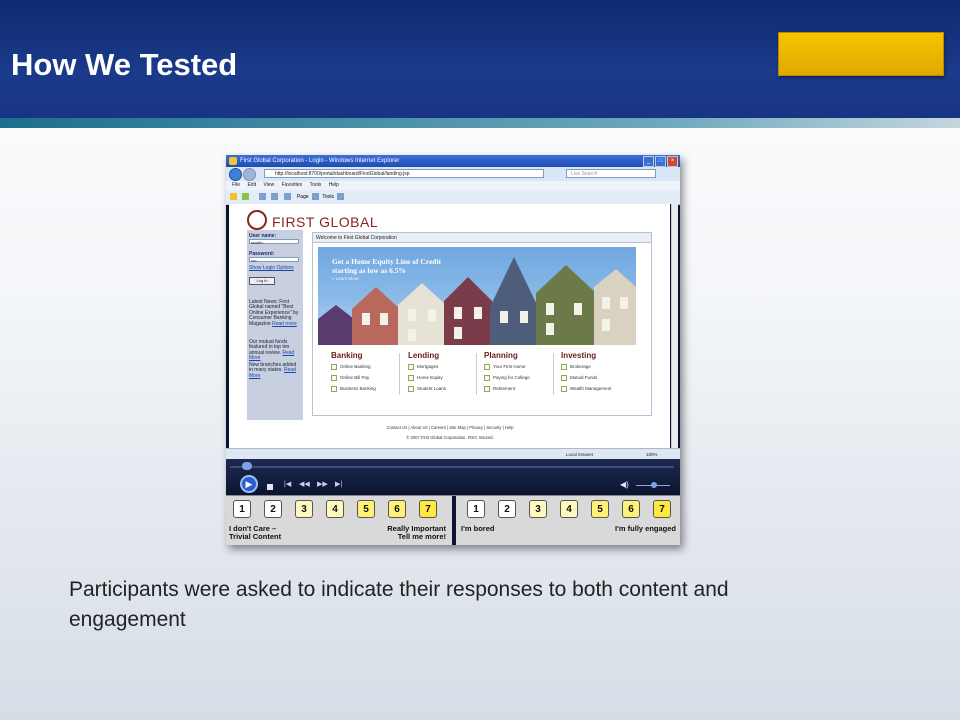 Image resolution: width=960 pixels, height=720 pixels. What do you see at coordinates (598, 366) in the screenshot?
I see `category-link: Brokerage` at bounding box center [598, 366].